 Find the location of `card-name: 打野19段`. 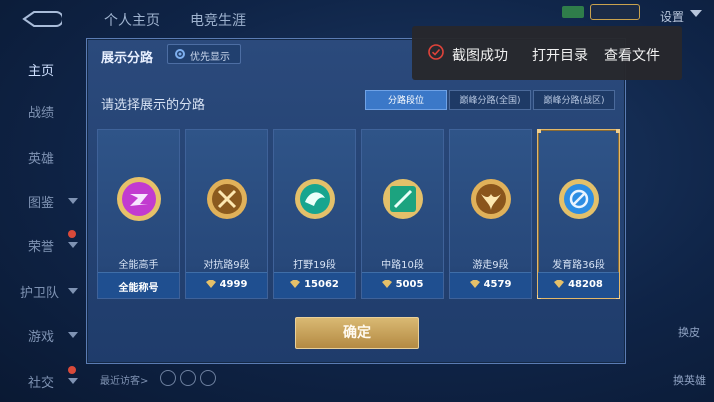

card-name: 打野19段 is located at coordinates (314, 265).